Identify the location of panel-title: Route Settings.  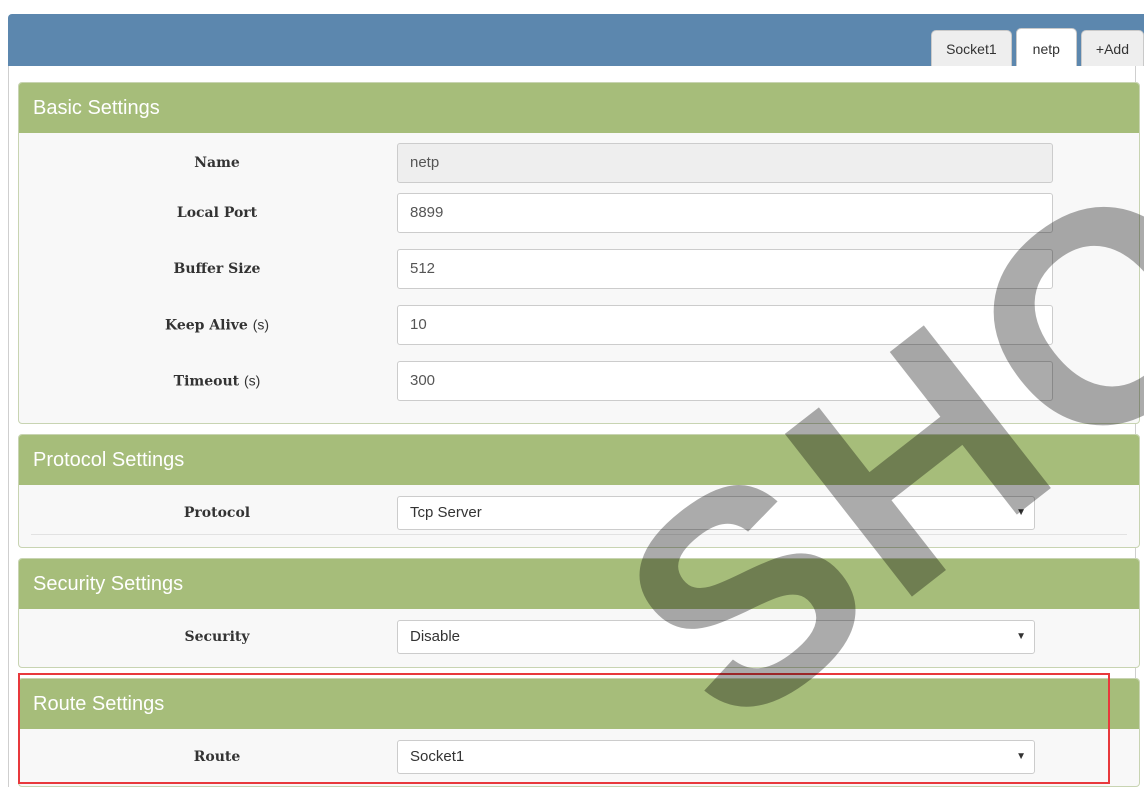
(579, 704).